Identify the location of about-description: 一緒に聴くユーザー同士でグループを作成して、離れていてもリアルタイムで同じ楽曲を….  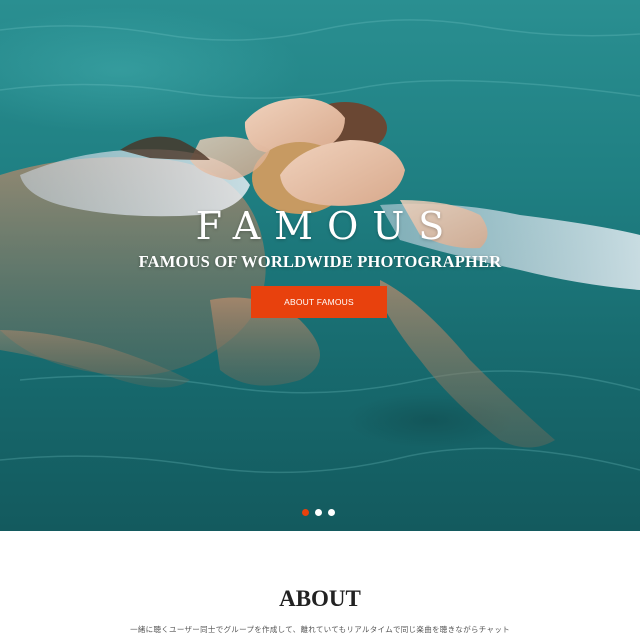
(320, 629).